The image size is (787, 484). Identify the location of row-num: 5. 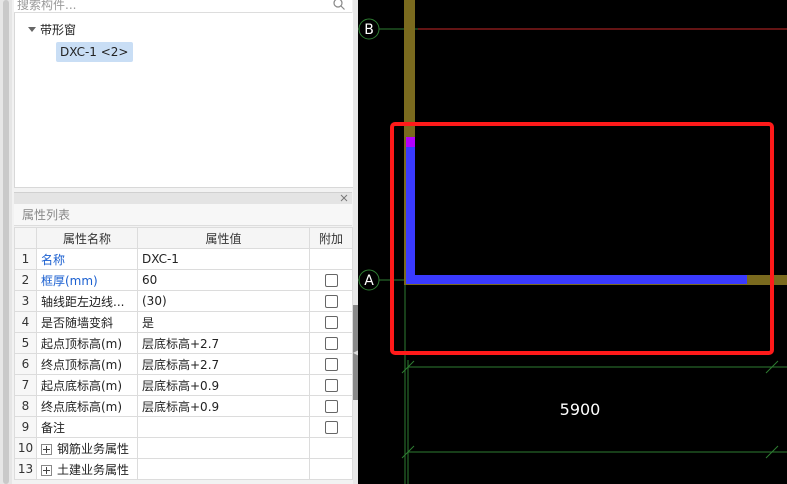
(25, 343).